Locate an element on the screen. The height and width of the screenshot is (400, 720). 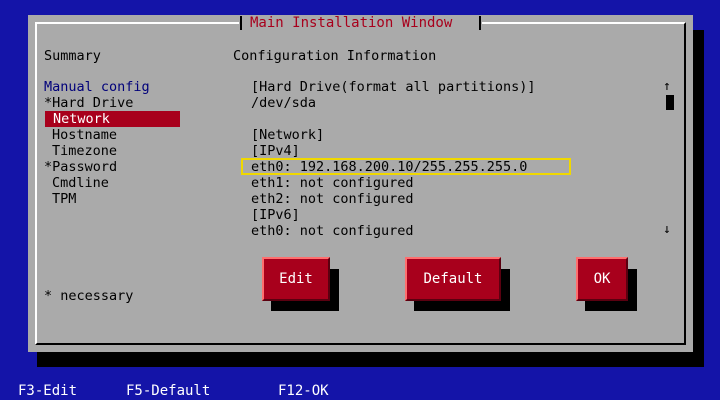
footer-f3-edit: F3-Edit is located at coordinates (47, 391).